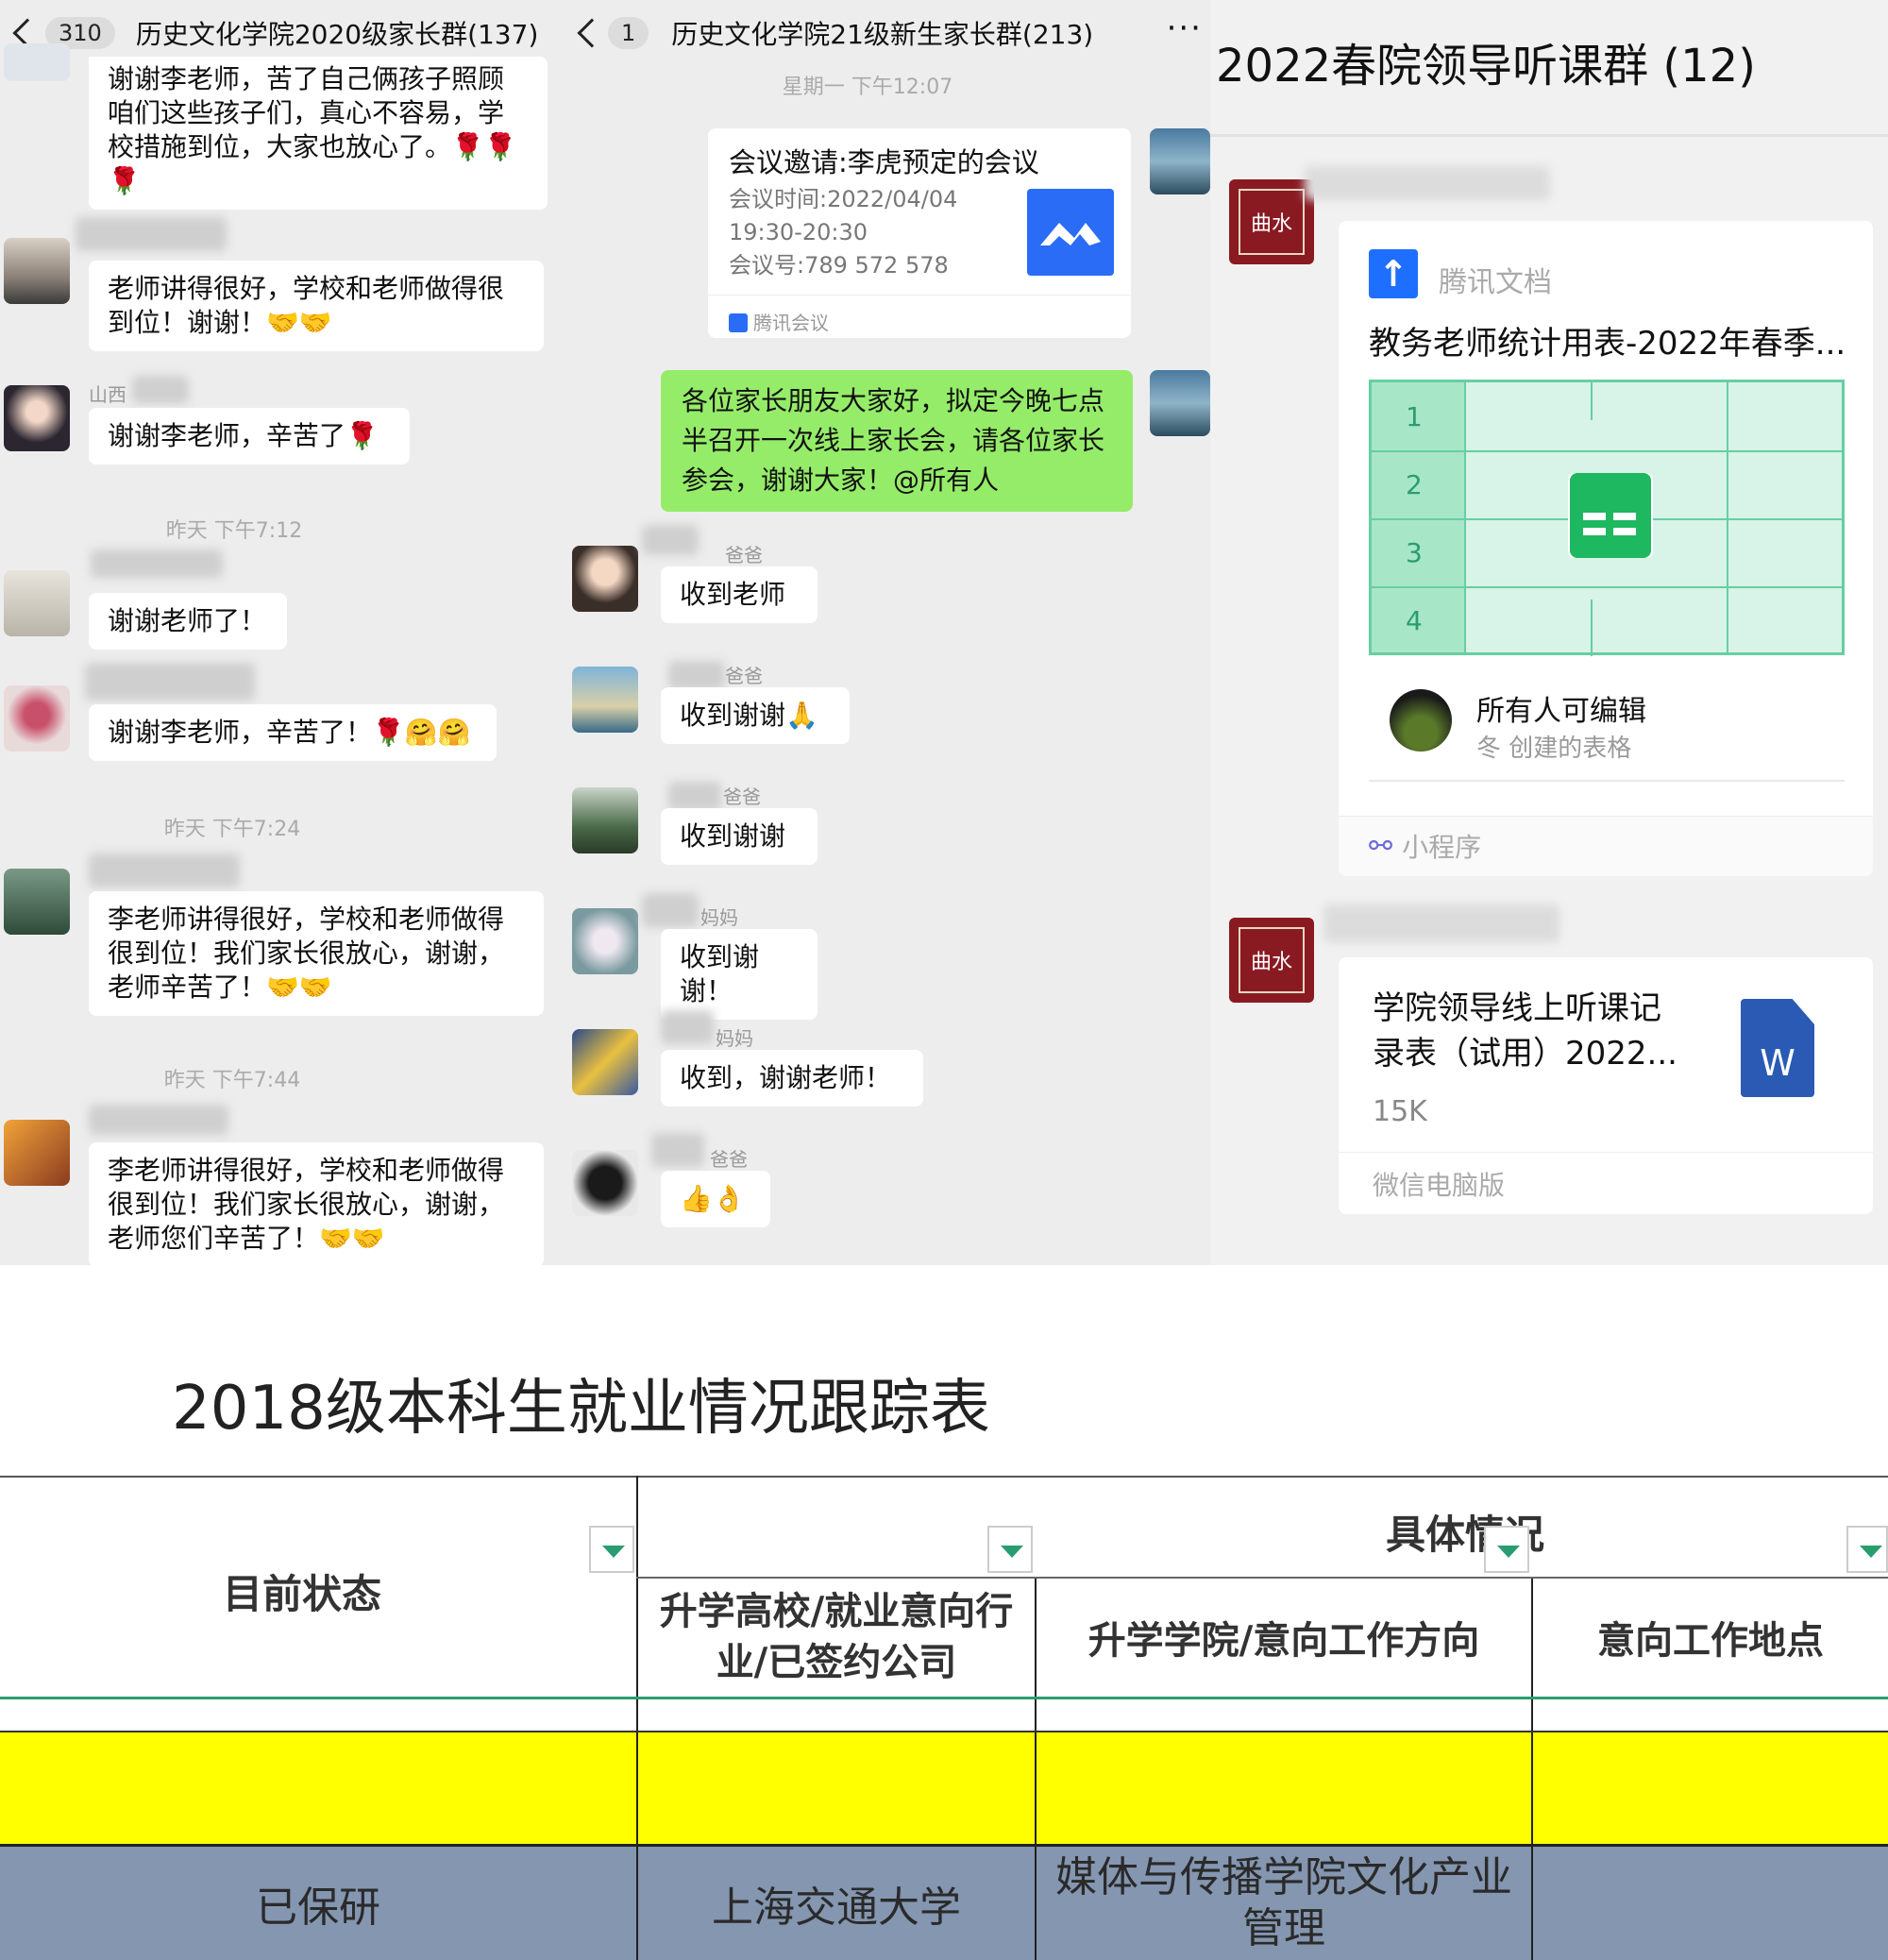 Image resolution: width=1888 pixels, height=1960 pixels. Describe the element at coordinates (1554, 749) in the screenshot. I see `doc-creator: 冬 创建的表格` at that location.